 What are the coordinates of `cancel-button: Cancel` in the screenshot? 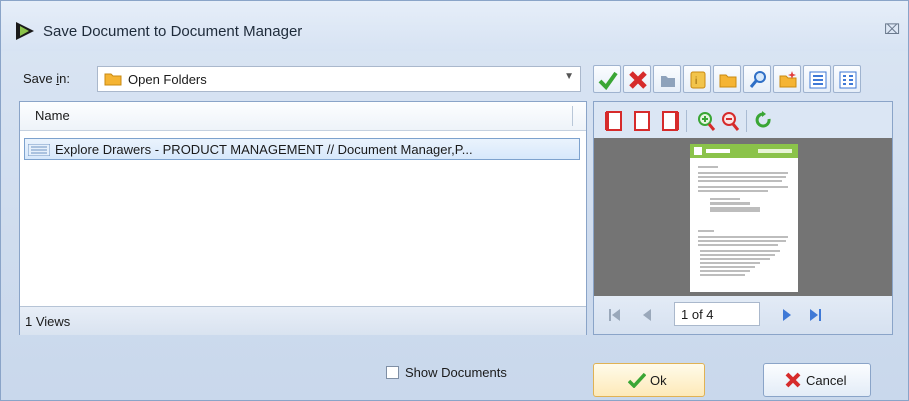 It's located at (817, 380).